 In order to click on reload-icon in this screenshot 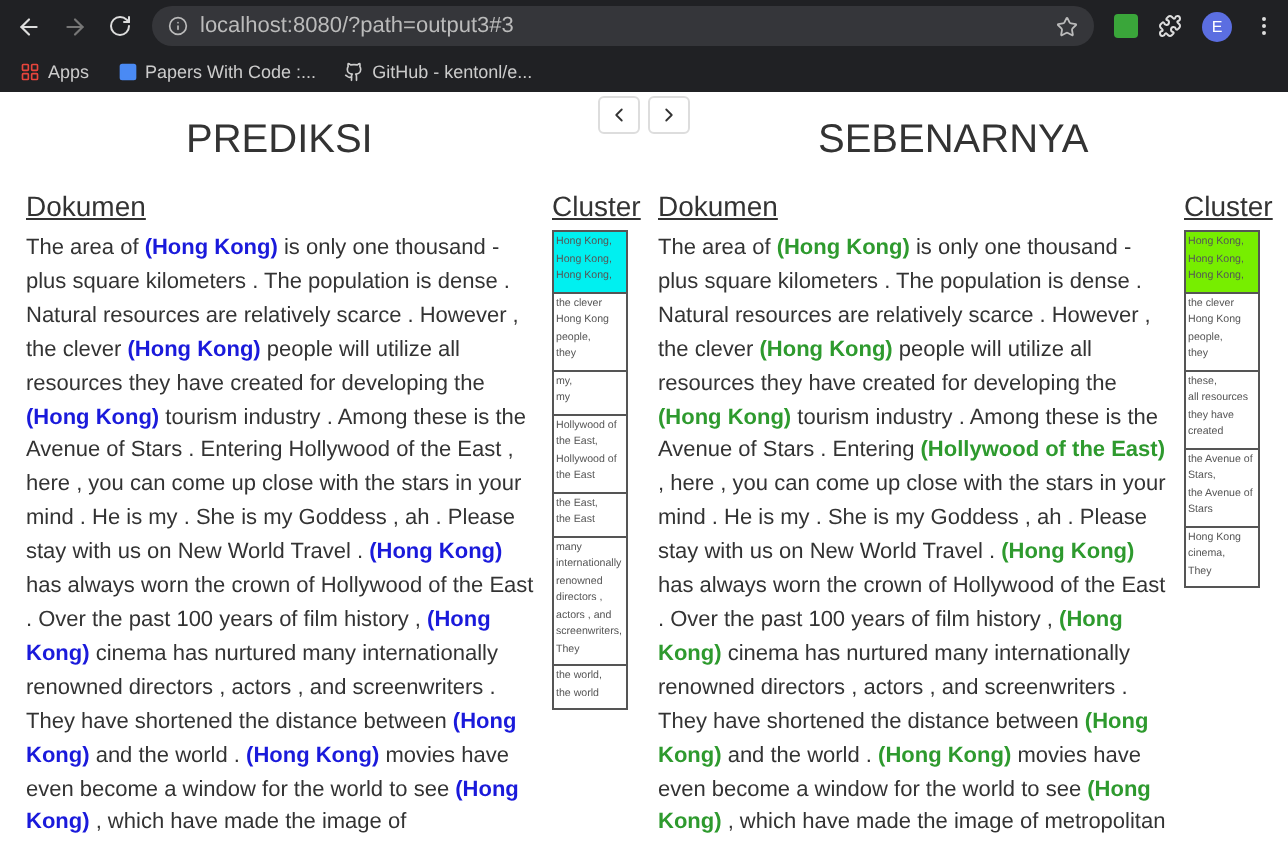, I will do `click(120, 26)`.